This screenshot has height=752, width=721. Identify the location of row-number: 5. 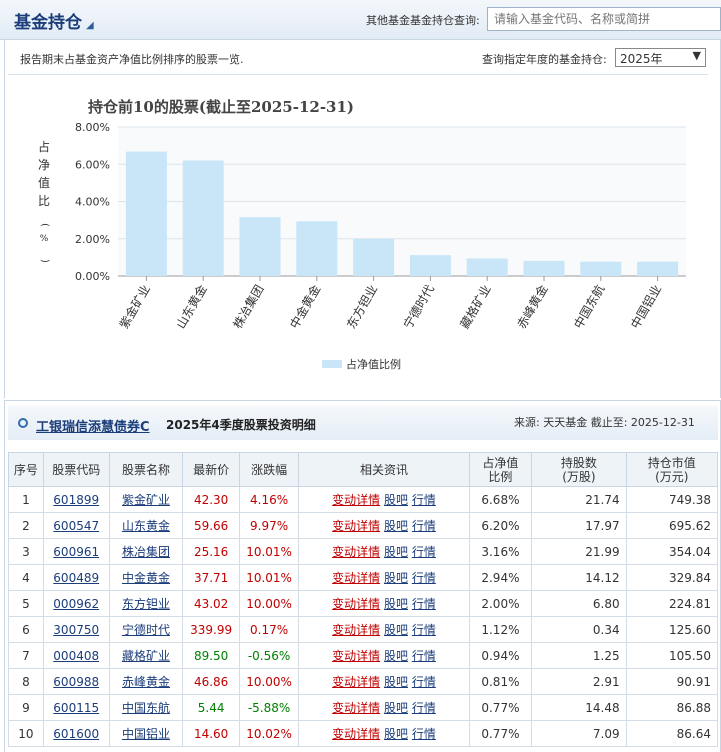
(26, 603).